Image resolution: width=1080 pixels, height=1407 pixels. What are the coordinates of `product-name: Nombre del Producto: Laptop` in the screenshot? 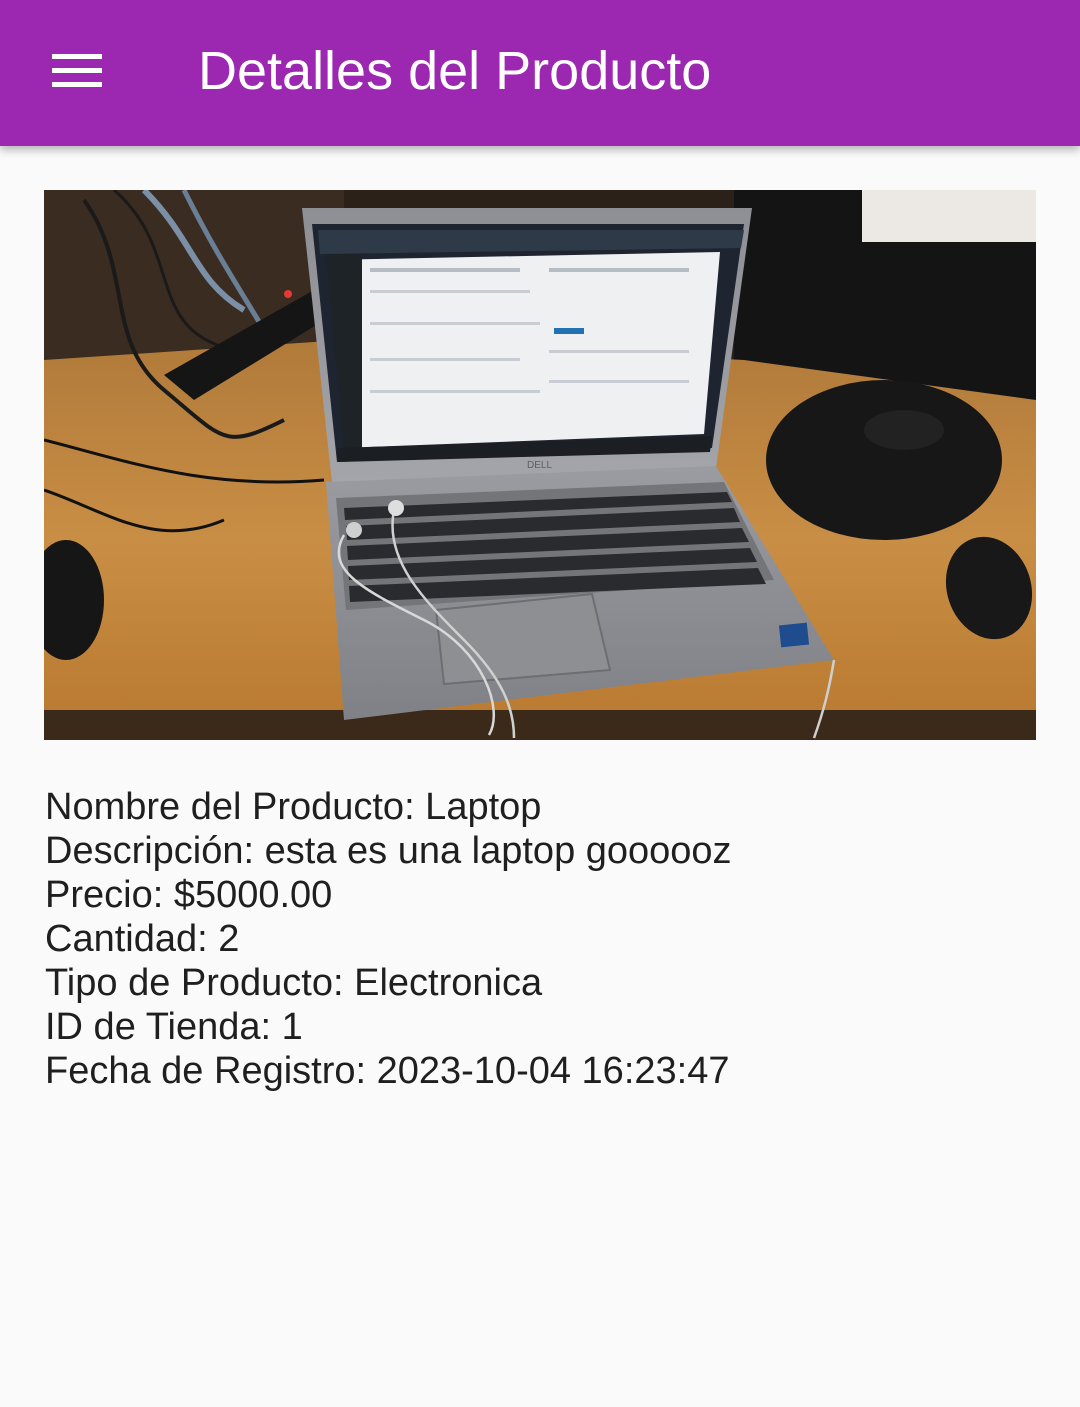 It's located at (293, 807).